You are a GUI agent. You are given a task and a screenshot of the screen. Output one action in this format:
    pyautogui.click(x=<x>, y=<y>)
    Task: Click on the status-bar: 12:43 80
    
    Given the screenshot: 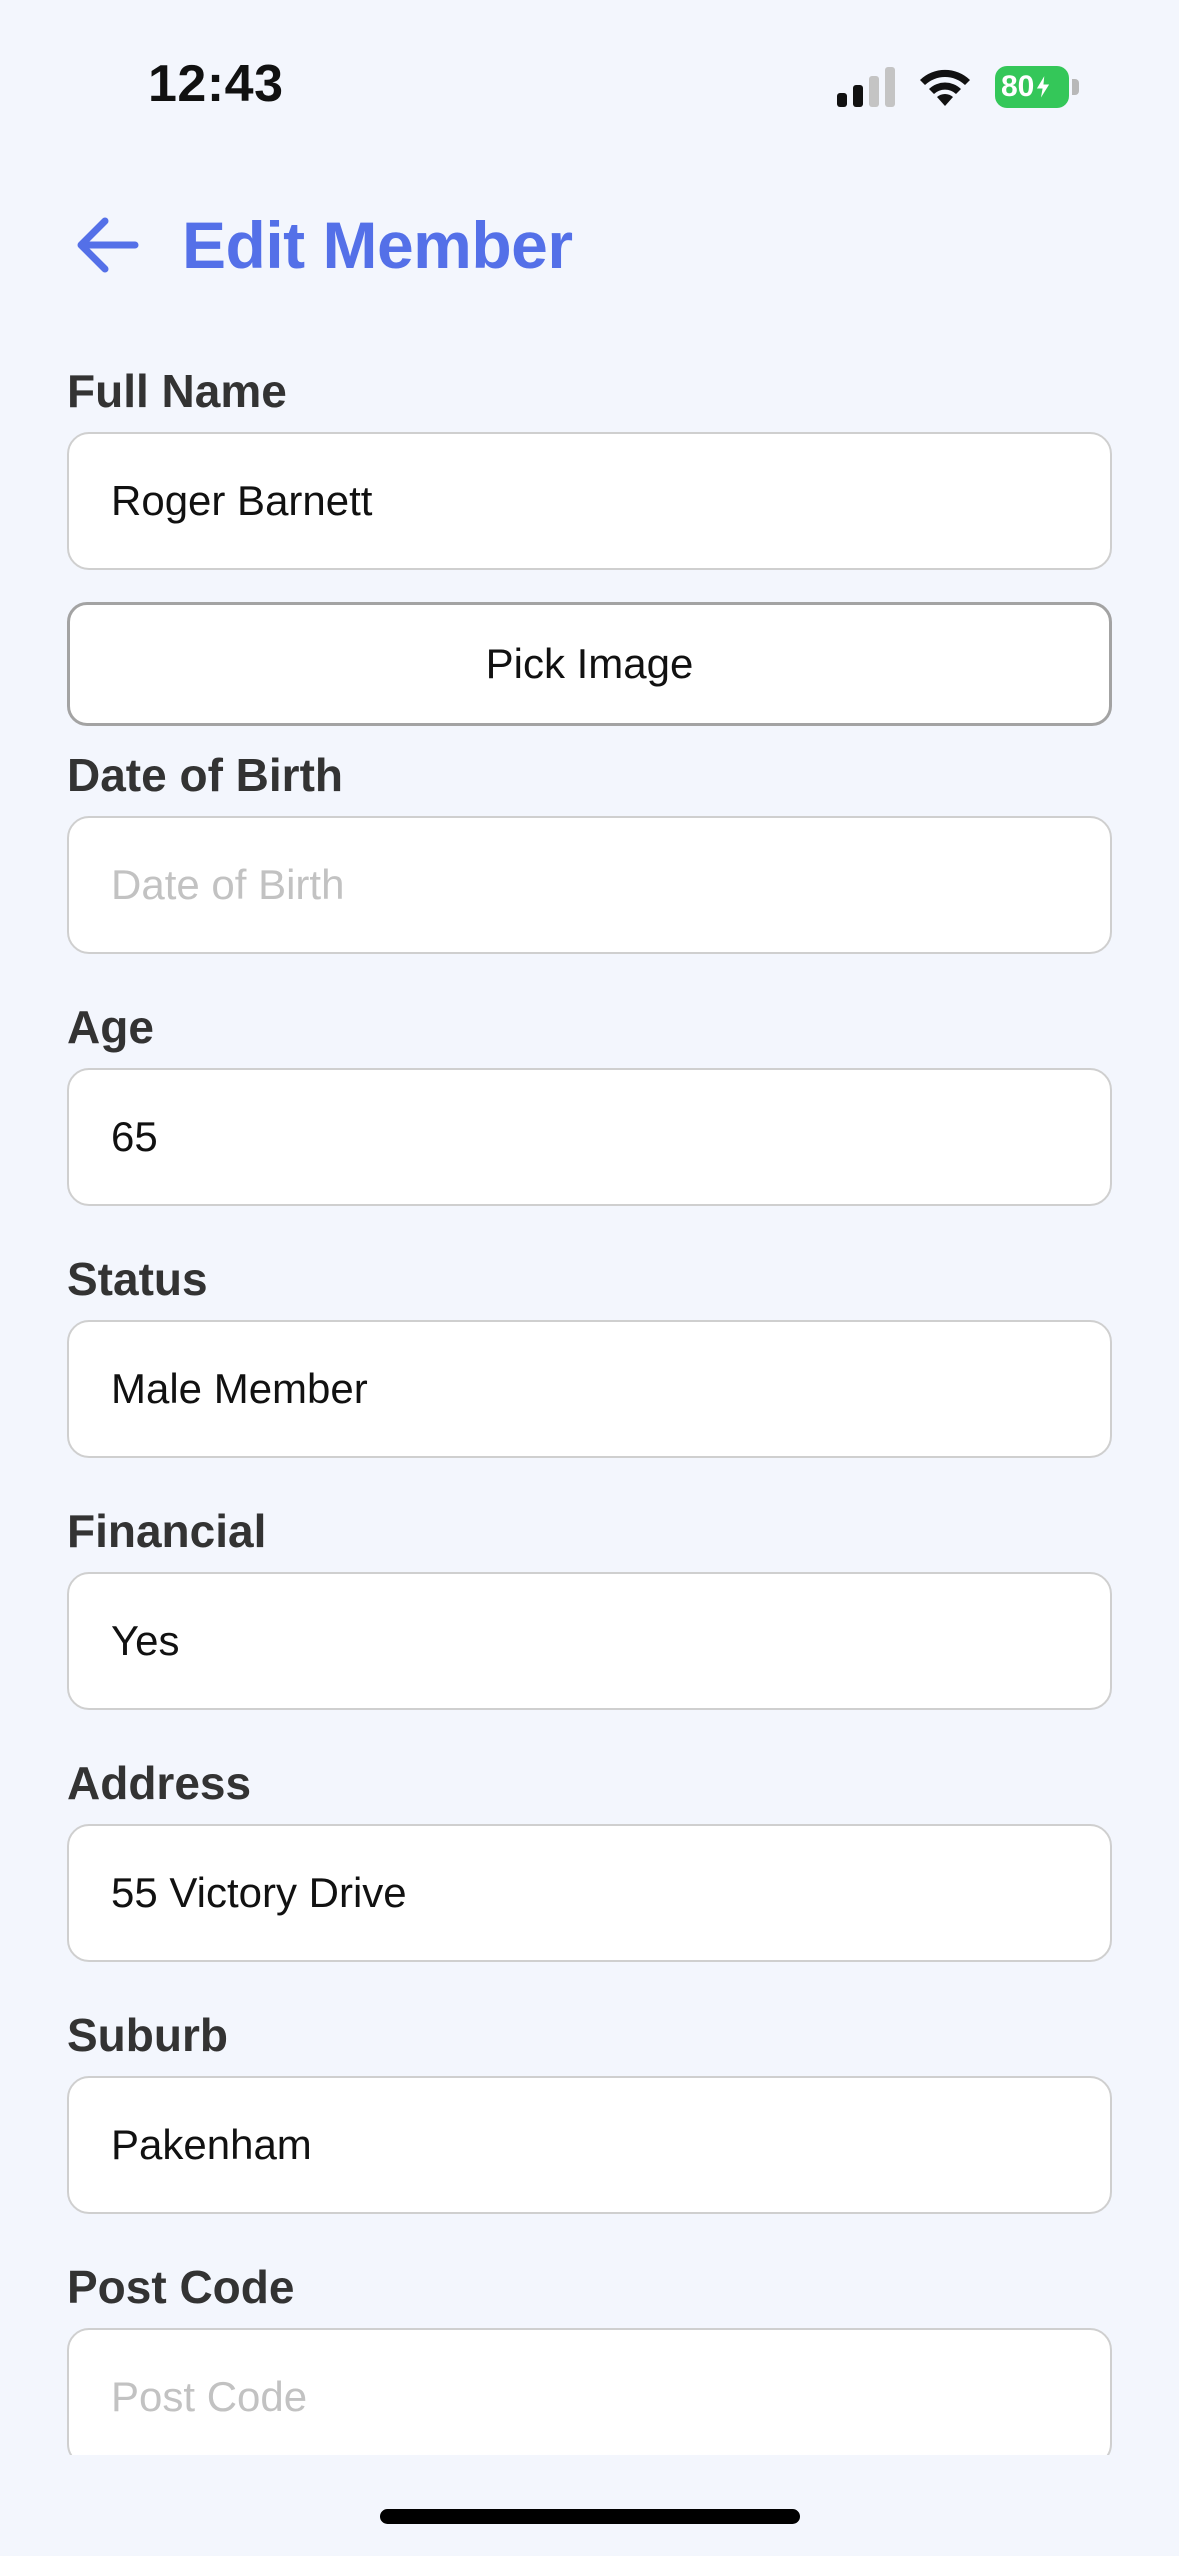 What is the action you would take?
    pyautogui.click(x=589, y=75)
    